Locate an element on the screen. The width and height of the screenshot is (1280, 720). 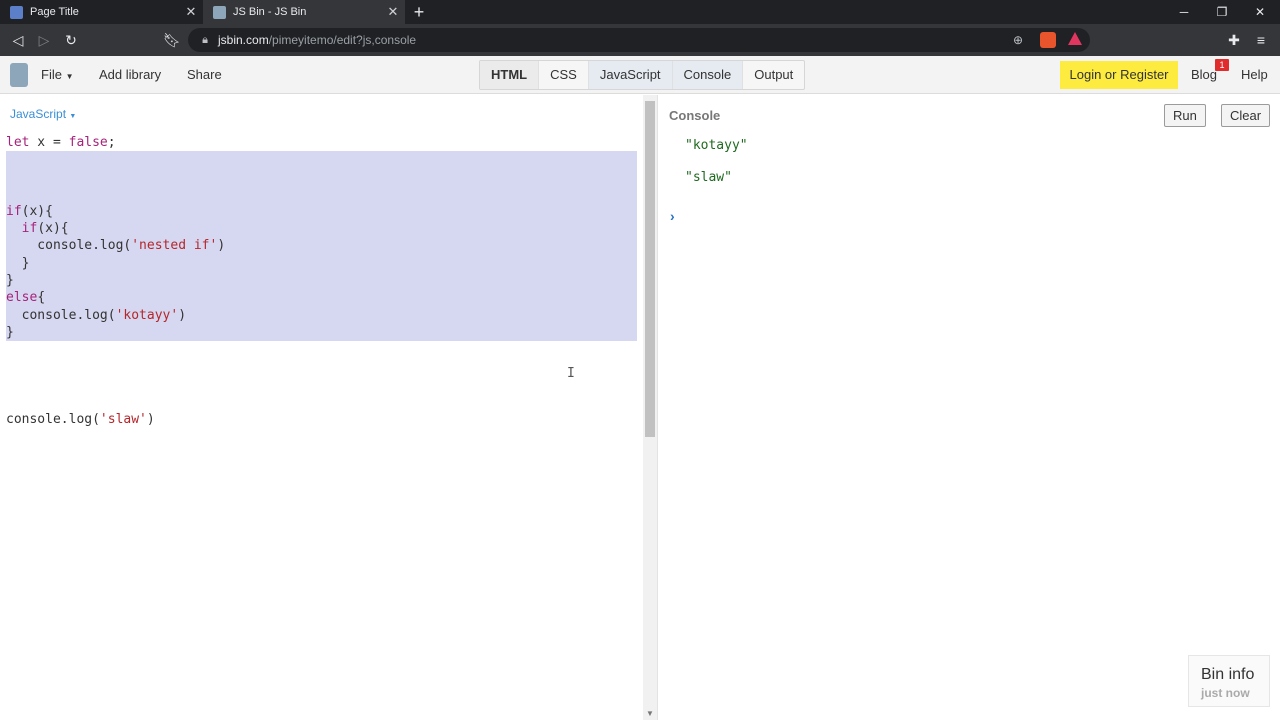
shield-favicon-icon is located at coordinates (16, 12).